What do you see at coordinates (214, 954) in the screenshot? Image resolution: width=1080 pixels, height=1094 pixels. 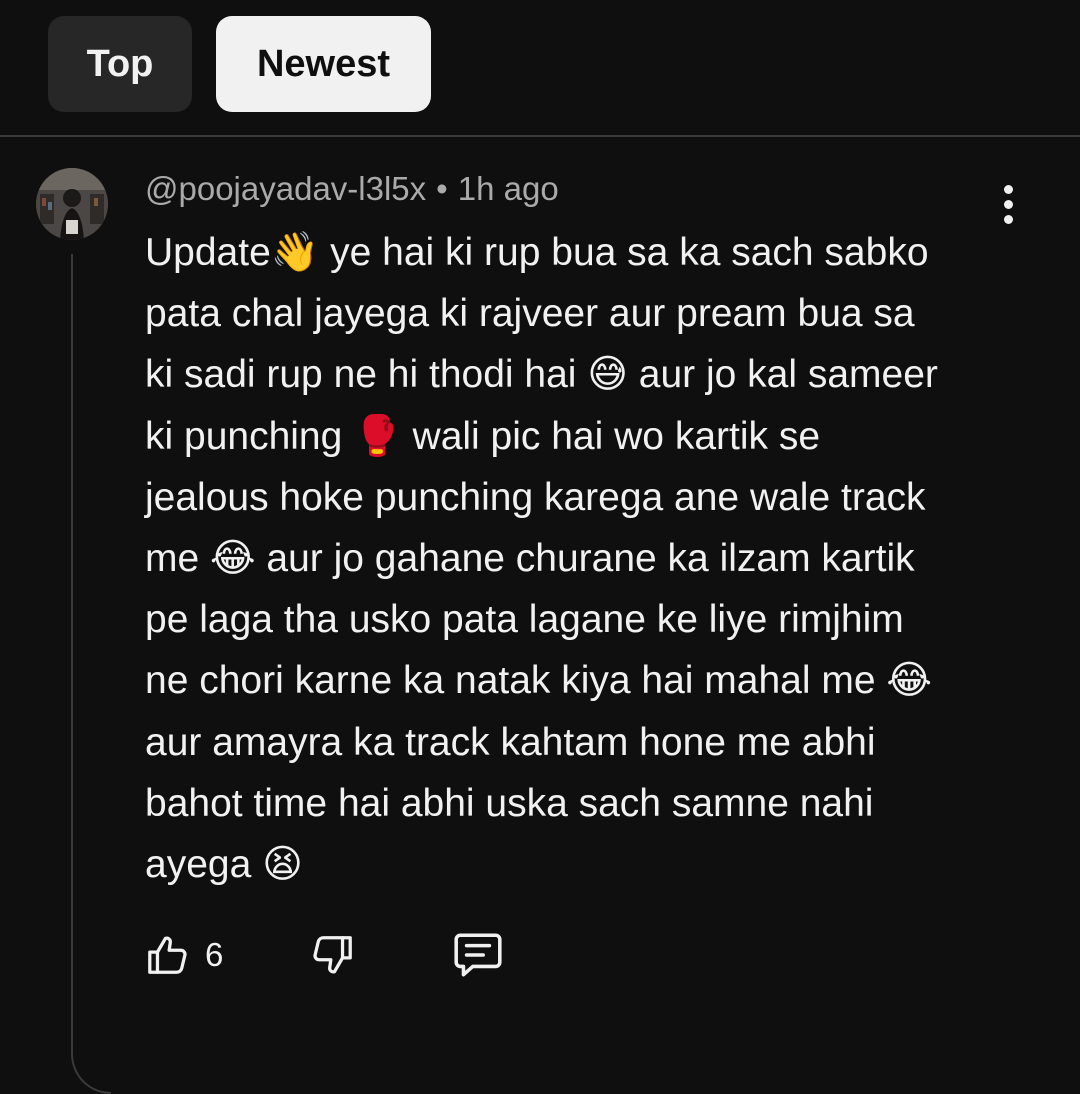 I see `like-count: 6` at bounding box center [214, 954].